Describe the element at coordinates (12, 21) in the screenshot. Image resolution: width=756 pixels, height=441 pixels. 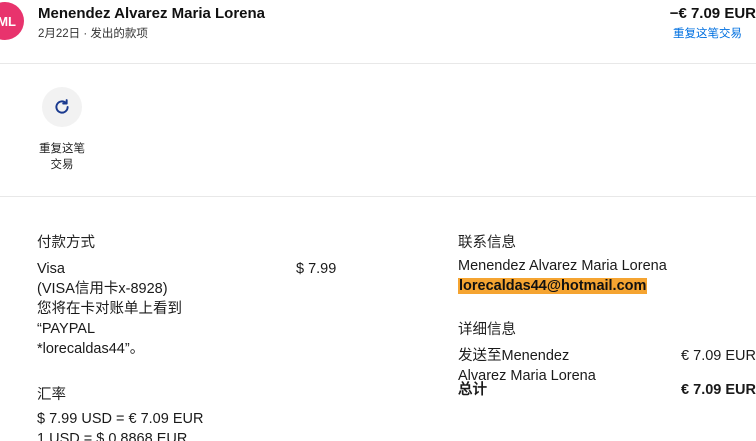
I see `avatar: ML` at that location.